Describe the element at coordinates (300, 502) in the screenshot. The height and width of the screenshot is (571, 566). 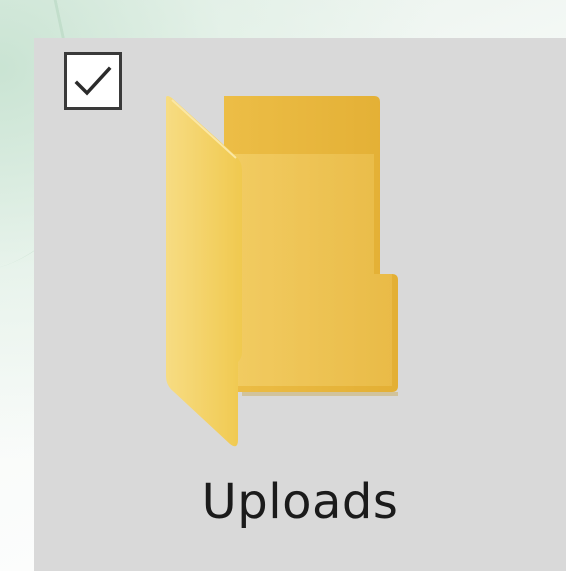
I see `folder-name-label: Uploads` at that location.